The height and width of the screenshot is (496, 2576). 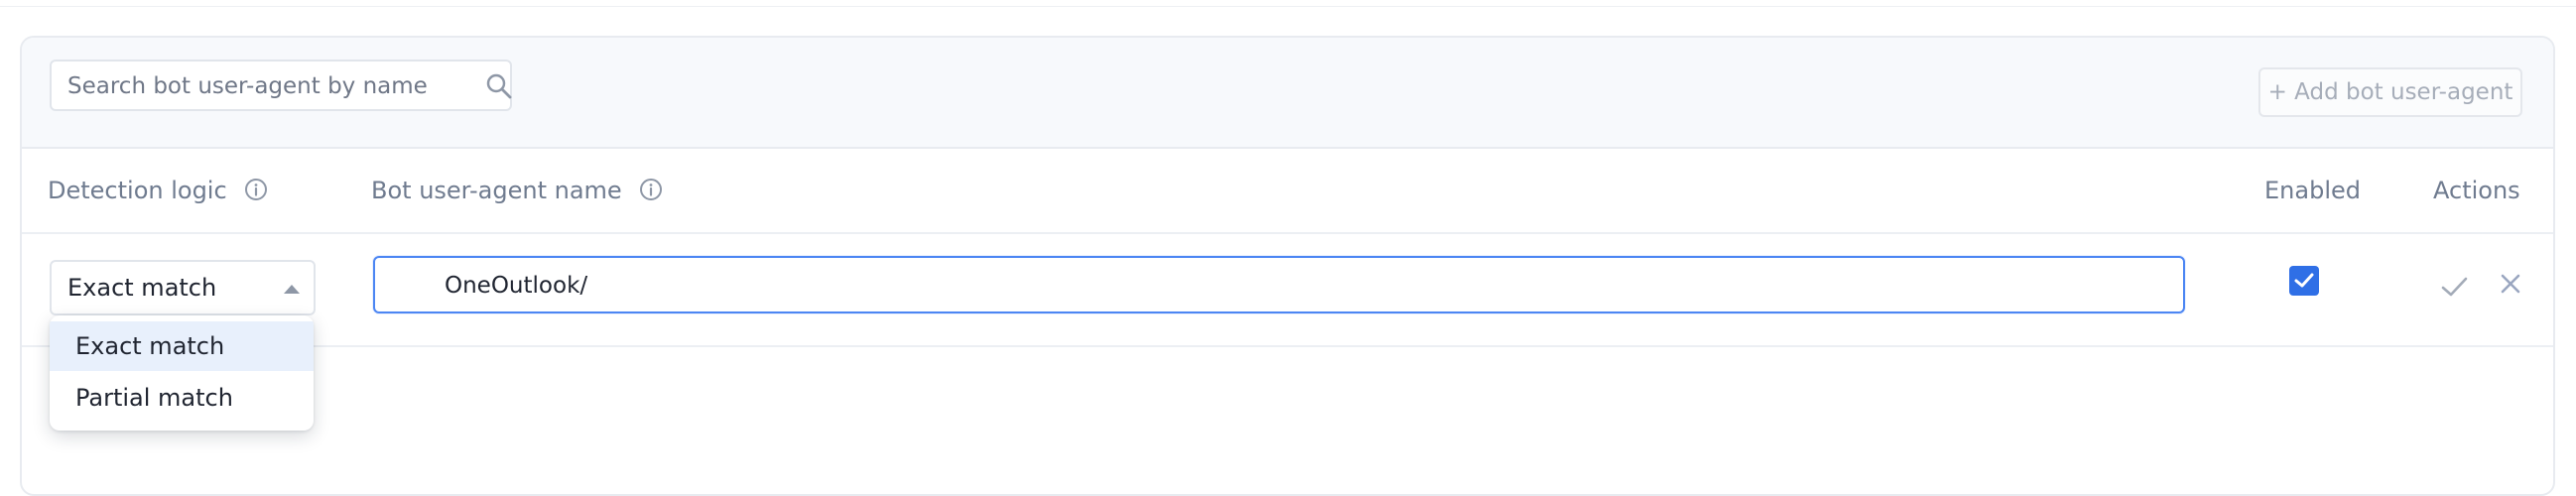 I want to click on header-detection-logic: Detection logic, so click(x=158, y=190).